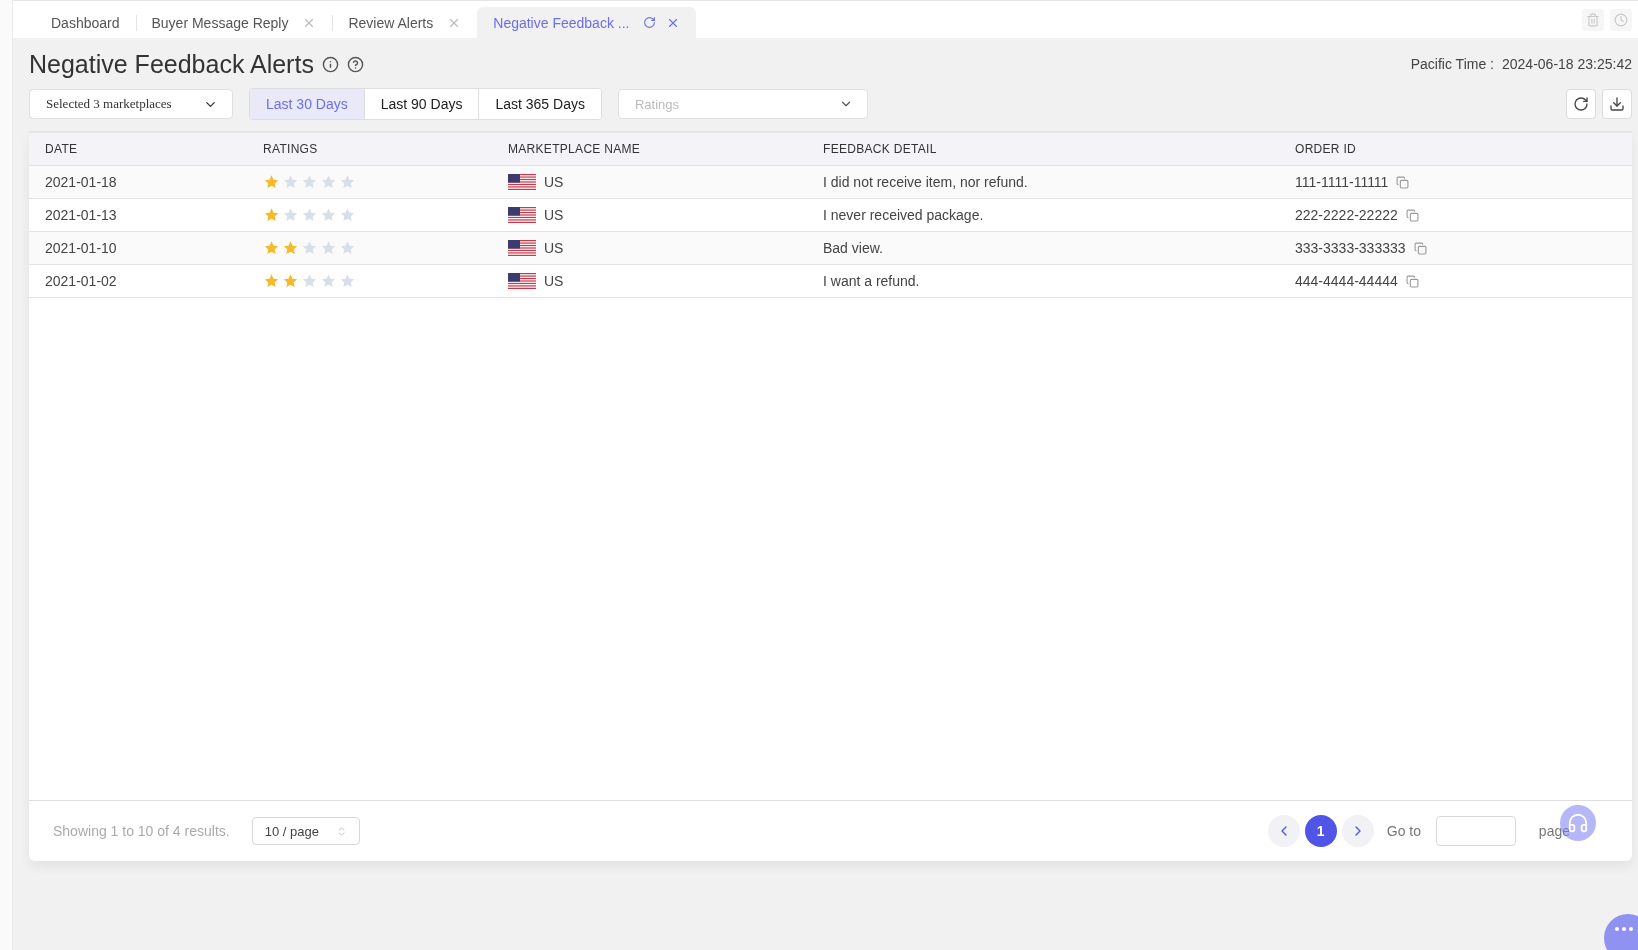 This screenshot has height=950, width=1638. Describe the element at coordinates (1350, 248) in the screenshot. I see `order-id-cell: 333-3333-333333` at that location.